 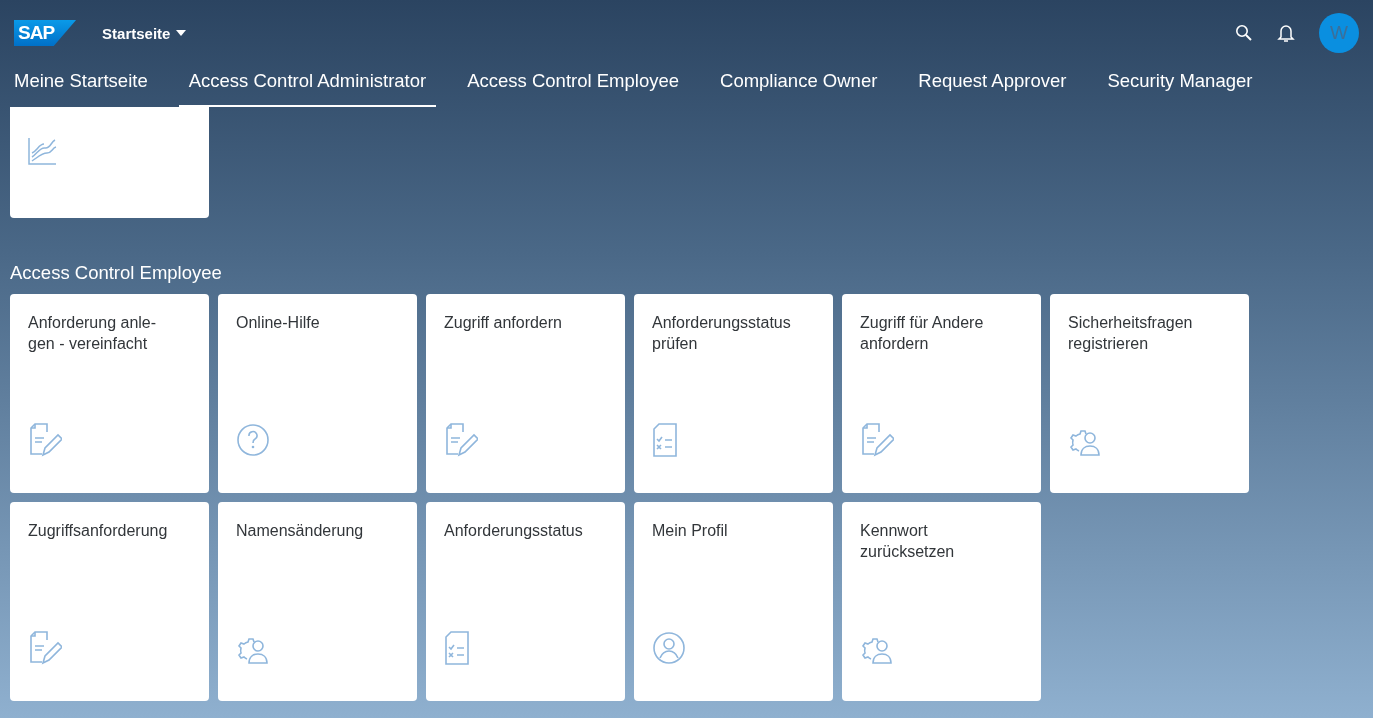 What do you see at coordinates (109, 601) in the screenshot?
I see `app-tile: Zugriffsanforderung` at bounding box center [109, 601].